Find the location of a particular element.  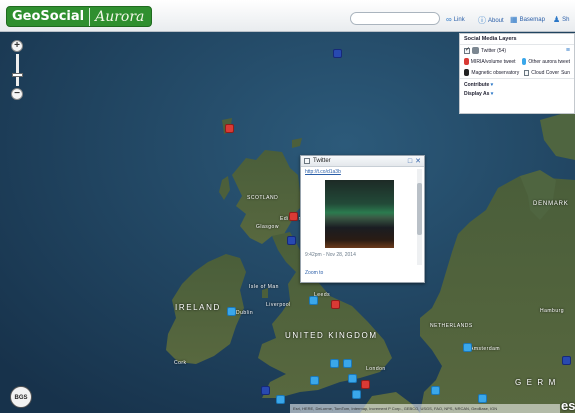

label-hamburg: Hamburg is located at coordinates (552, 311).